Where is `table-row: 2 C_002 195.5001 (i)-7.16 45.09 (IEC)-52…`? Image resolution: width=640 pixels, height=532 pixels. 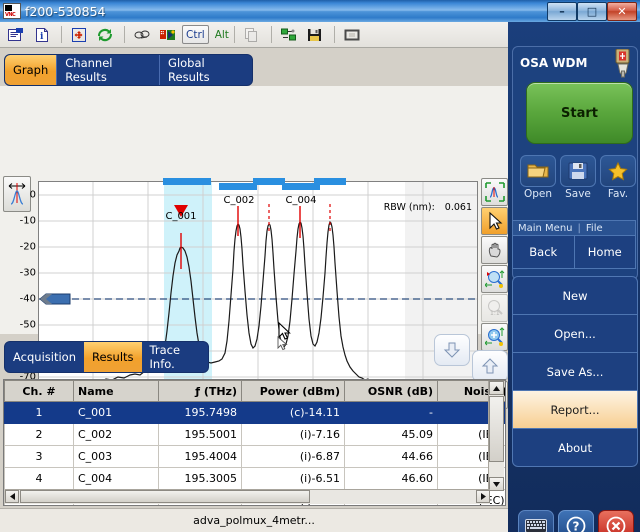 table-row: 2 C_002 195.5001 (i)-7.16 45.09 (IEC)-52… is located at coordinates (254, 434).